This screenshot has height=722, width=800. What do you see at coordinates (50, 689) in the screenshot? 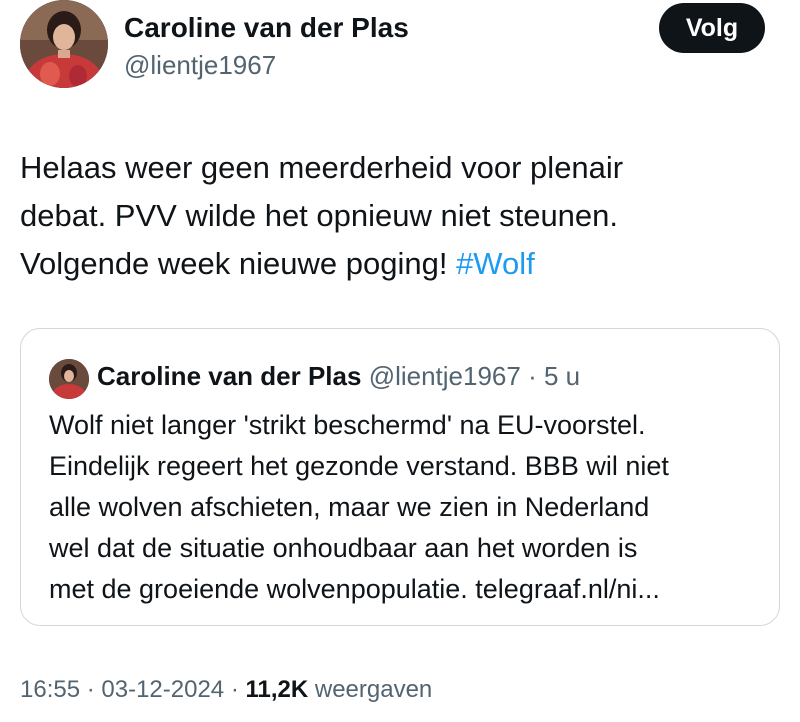
I see `tweet-time: 16:55` at bounding box center [50, 689].